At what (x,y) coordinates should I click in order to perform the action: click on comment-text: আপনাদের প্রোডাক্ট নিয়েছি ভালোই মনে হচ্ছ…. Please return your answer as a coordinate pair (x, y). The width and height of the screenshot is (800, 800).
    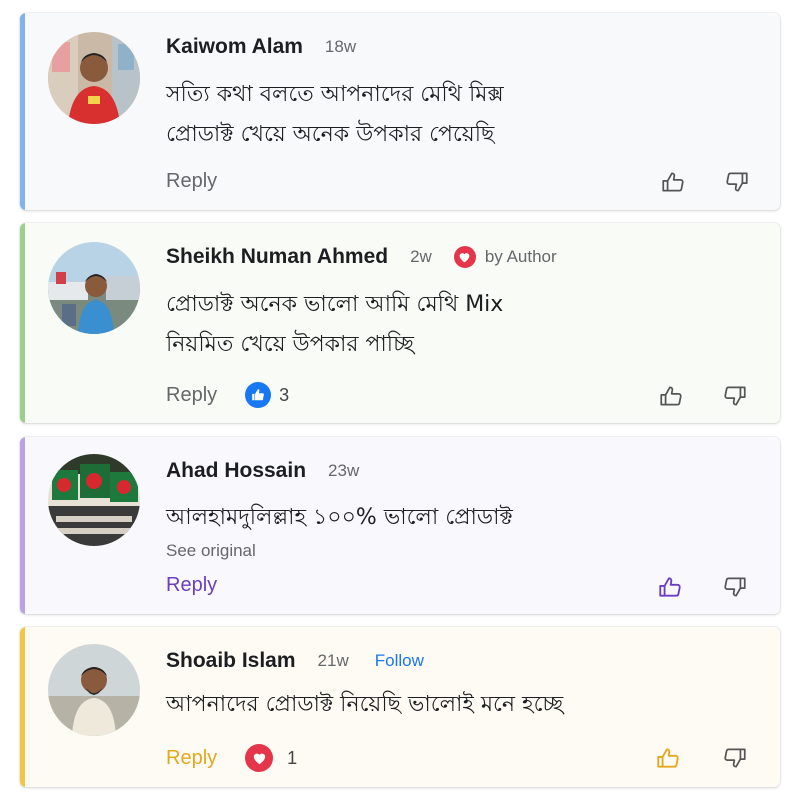
    Looking at the image, I should click on (364, 705).